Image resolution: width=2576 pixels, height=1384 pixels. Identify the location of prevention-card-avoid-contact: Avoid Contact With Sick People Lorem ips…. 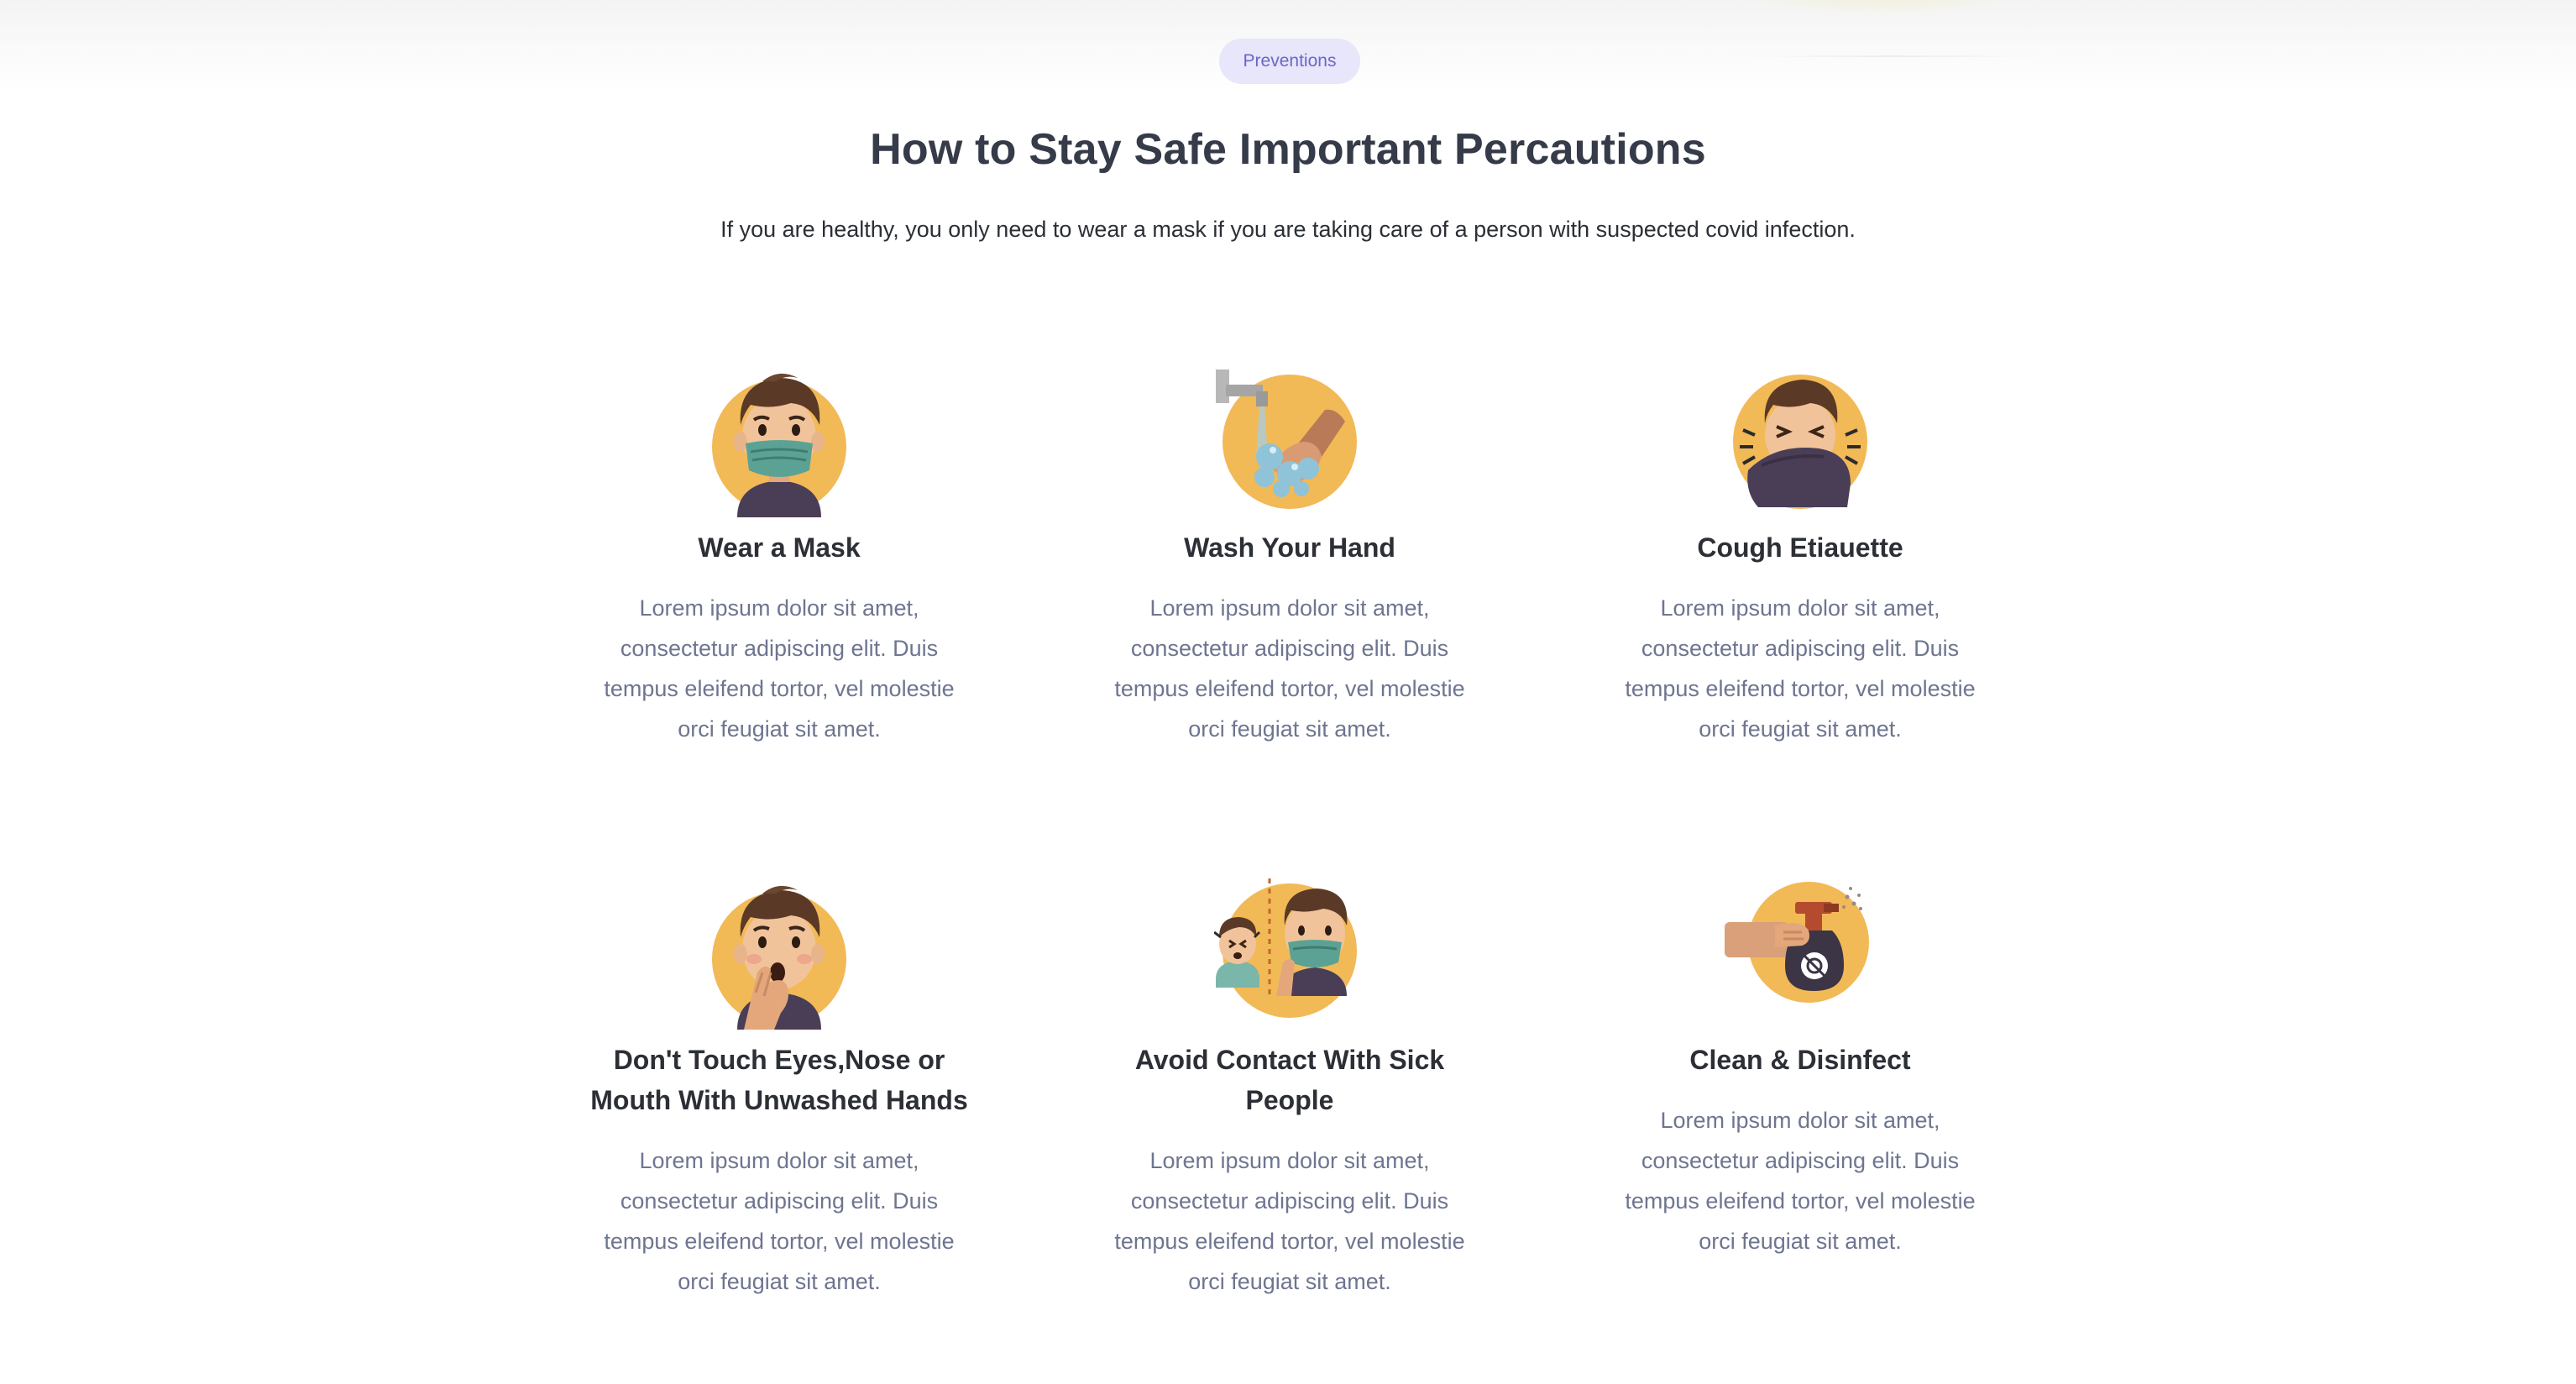
(1289, 1090).